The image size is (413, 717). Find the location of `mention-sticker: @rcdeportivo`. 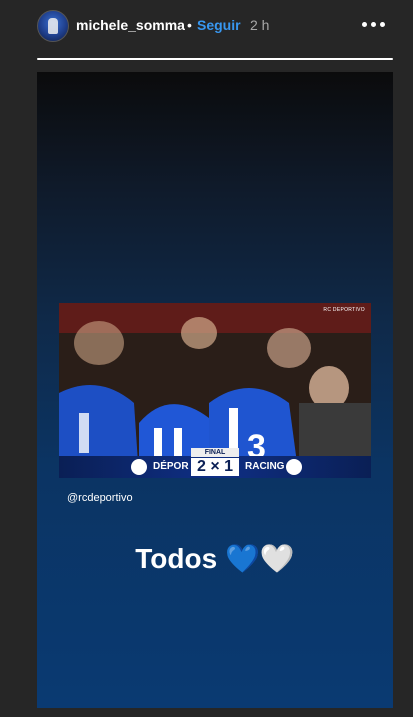

mention-sticker: @rcdeportivo is located at coordinates (100, 498).